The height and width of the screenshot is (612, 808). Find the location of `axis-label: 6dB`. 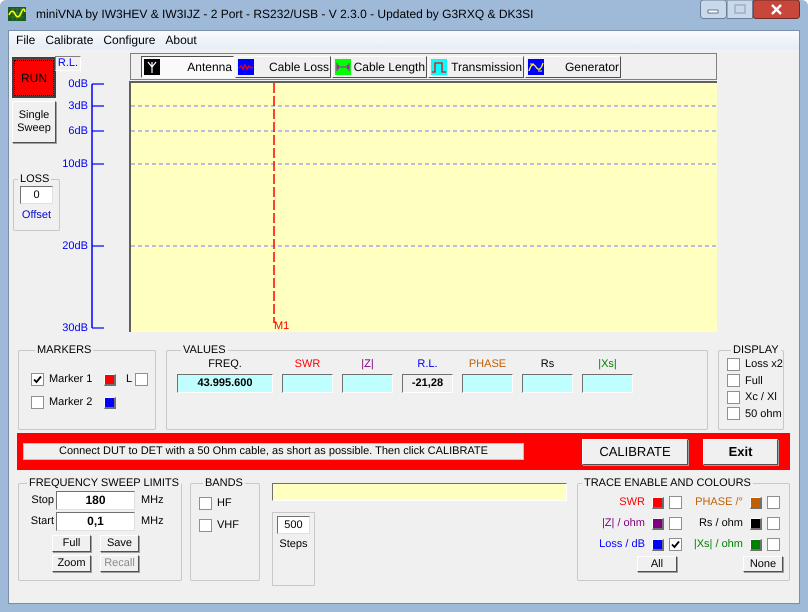

axis-label: 6dB is located at coordinates (77, 131).